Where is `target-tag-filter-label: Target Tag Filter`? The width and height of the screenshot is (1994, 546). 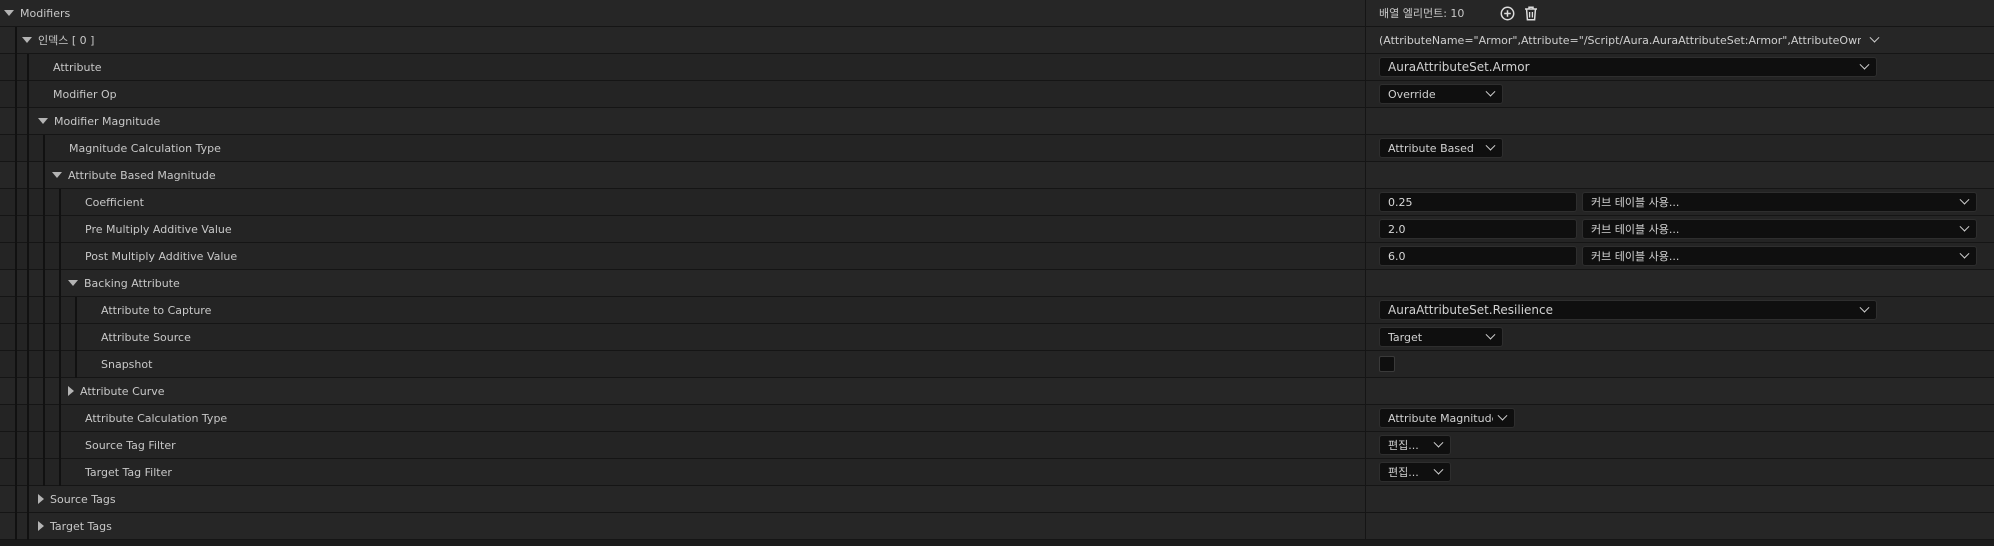 target-tag-filter-label: Target Tag Filter is located at coordinates (128, 472).